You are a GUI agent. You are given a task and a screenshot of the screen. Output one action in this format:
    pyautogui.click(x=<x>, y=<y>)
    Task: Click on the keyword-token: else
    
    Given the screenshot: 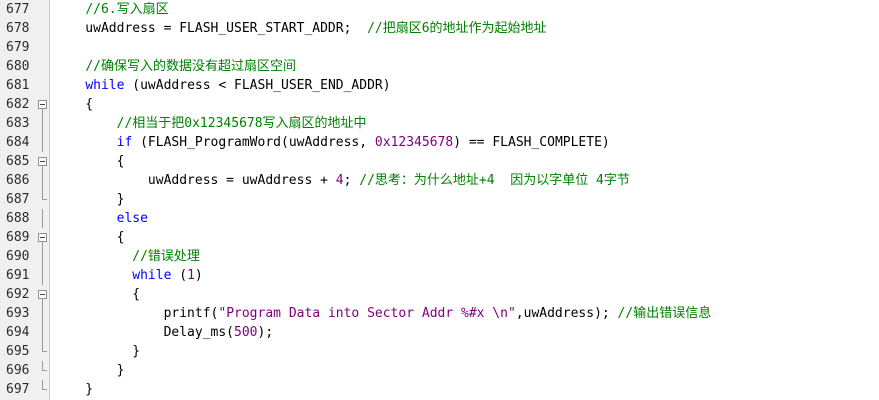 What is the action you would take?
    pyautogui.click(x=132, y=218)
    